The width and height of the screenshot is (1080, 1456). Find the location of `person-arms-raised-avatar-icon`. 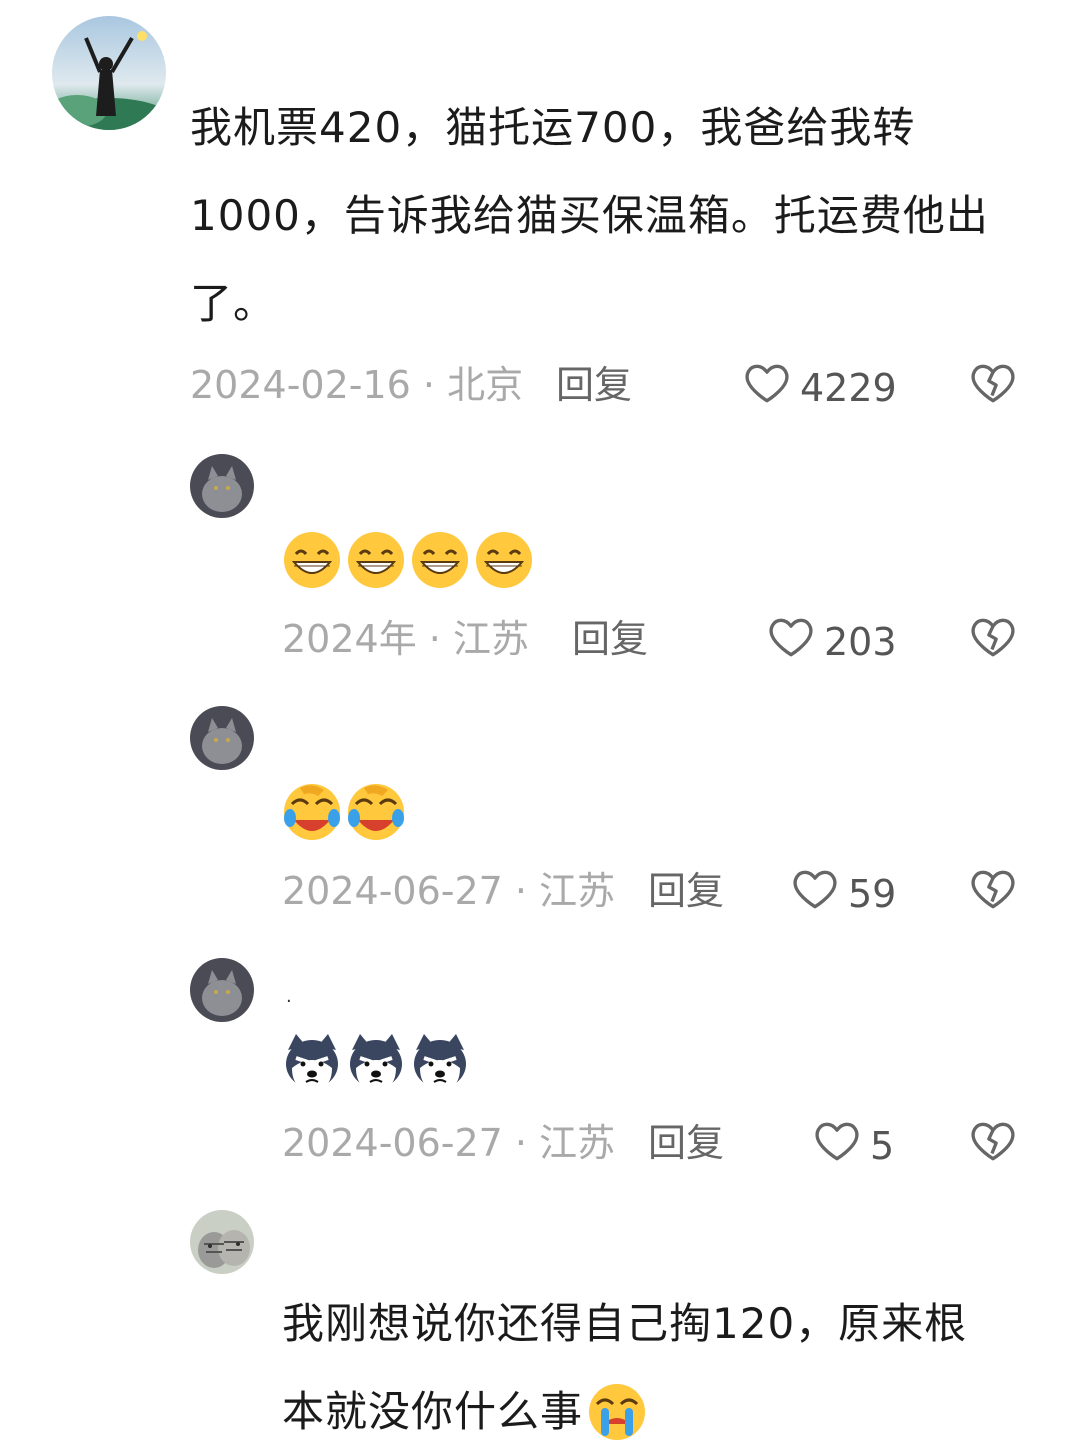

person-arms-raised-avatar-icon is located at coordinates (109, 73).